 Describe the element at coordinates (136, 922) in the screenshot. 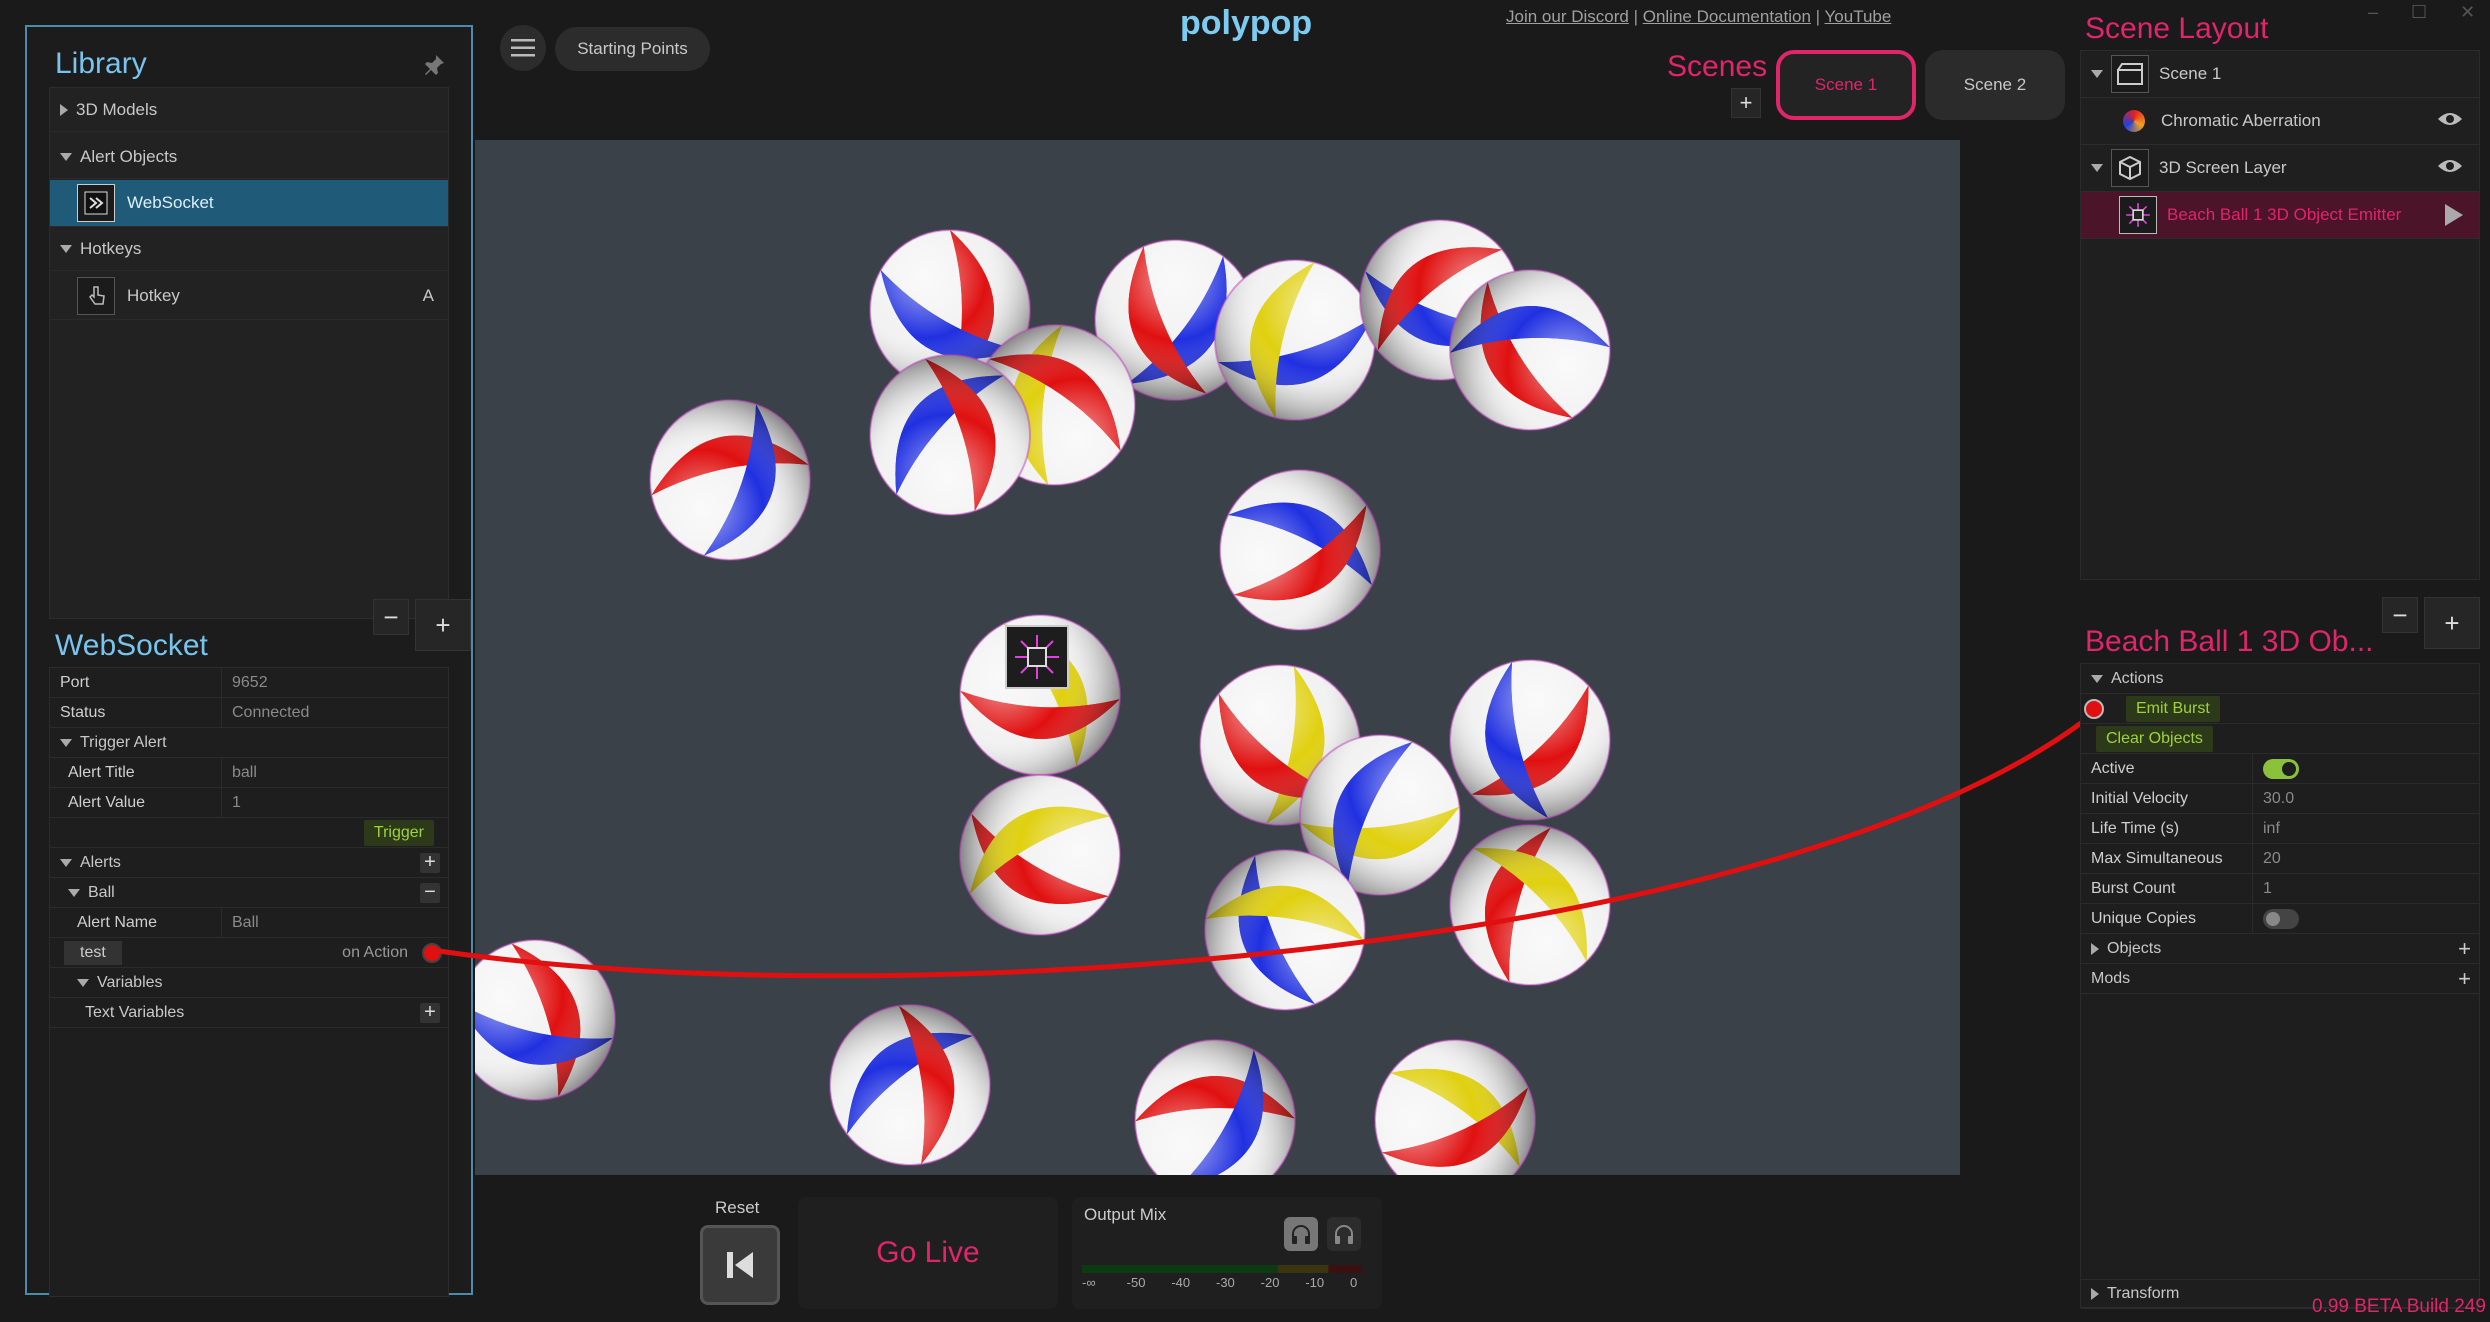

I see `prop-key: Alert Name` at that location.